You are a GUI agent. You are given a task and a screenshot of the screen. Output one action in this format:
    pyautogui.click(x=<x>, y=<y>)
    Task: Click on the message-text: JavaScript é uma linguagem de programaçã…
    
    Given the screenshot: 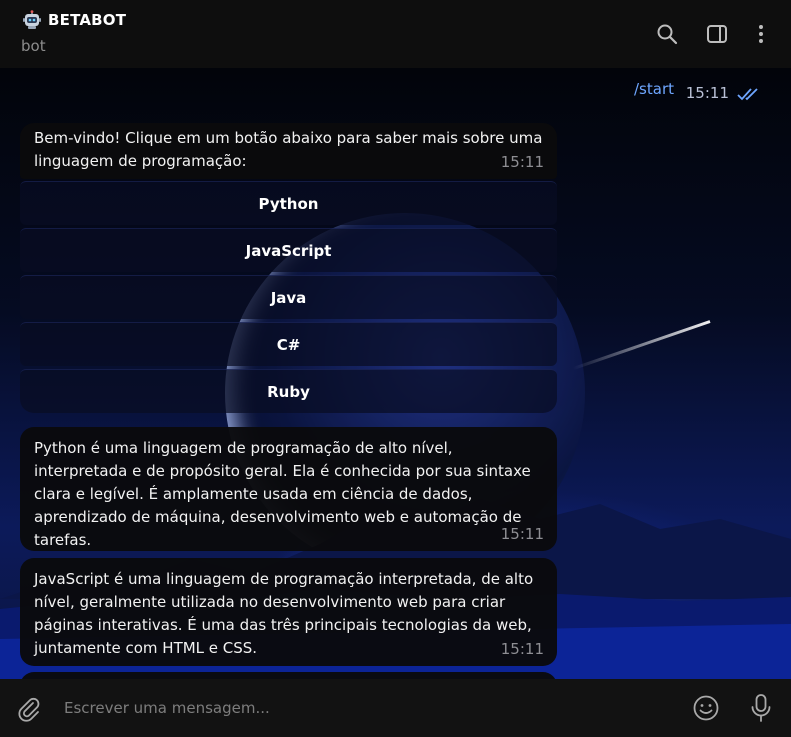 What is the action you would take?
    pyautogui.click(x=284, y=613)
    